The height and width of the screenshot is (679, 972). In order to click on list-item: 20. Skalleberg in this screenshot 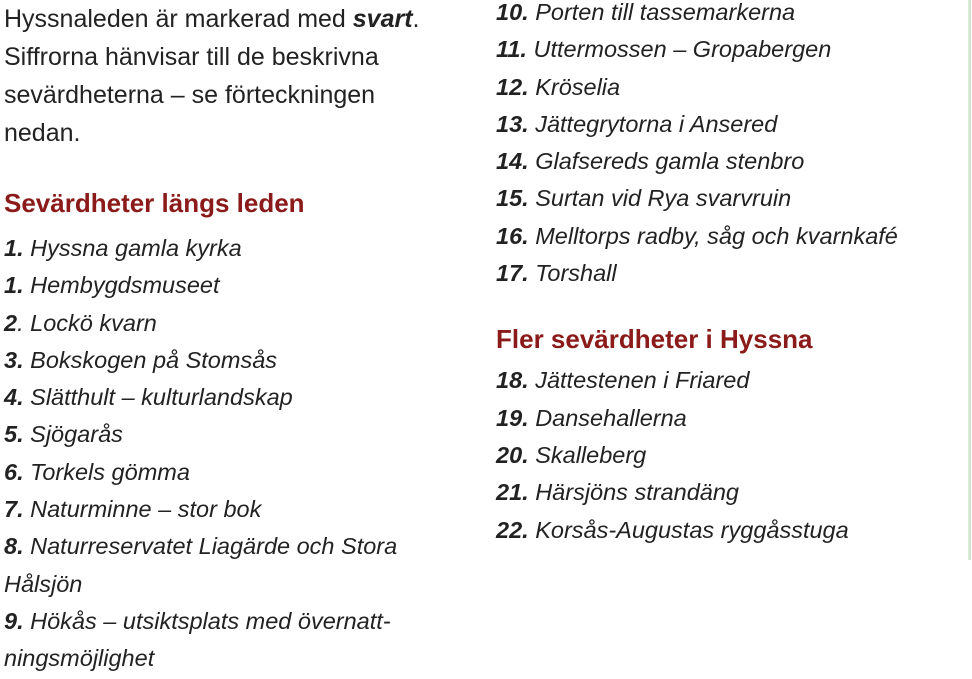, I will do `click(734, 455)`.